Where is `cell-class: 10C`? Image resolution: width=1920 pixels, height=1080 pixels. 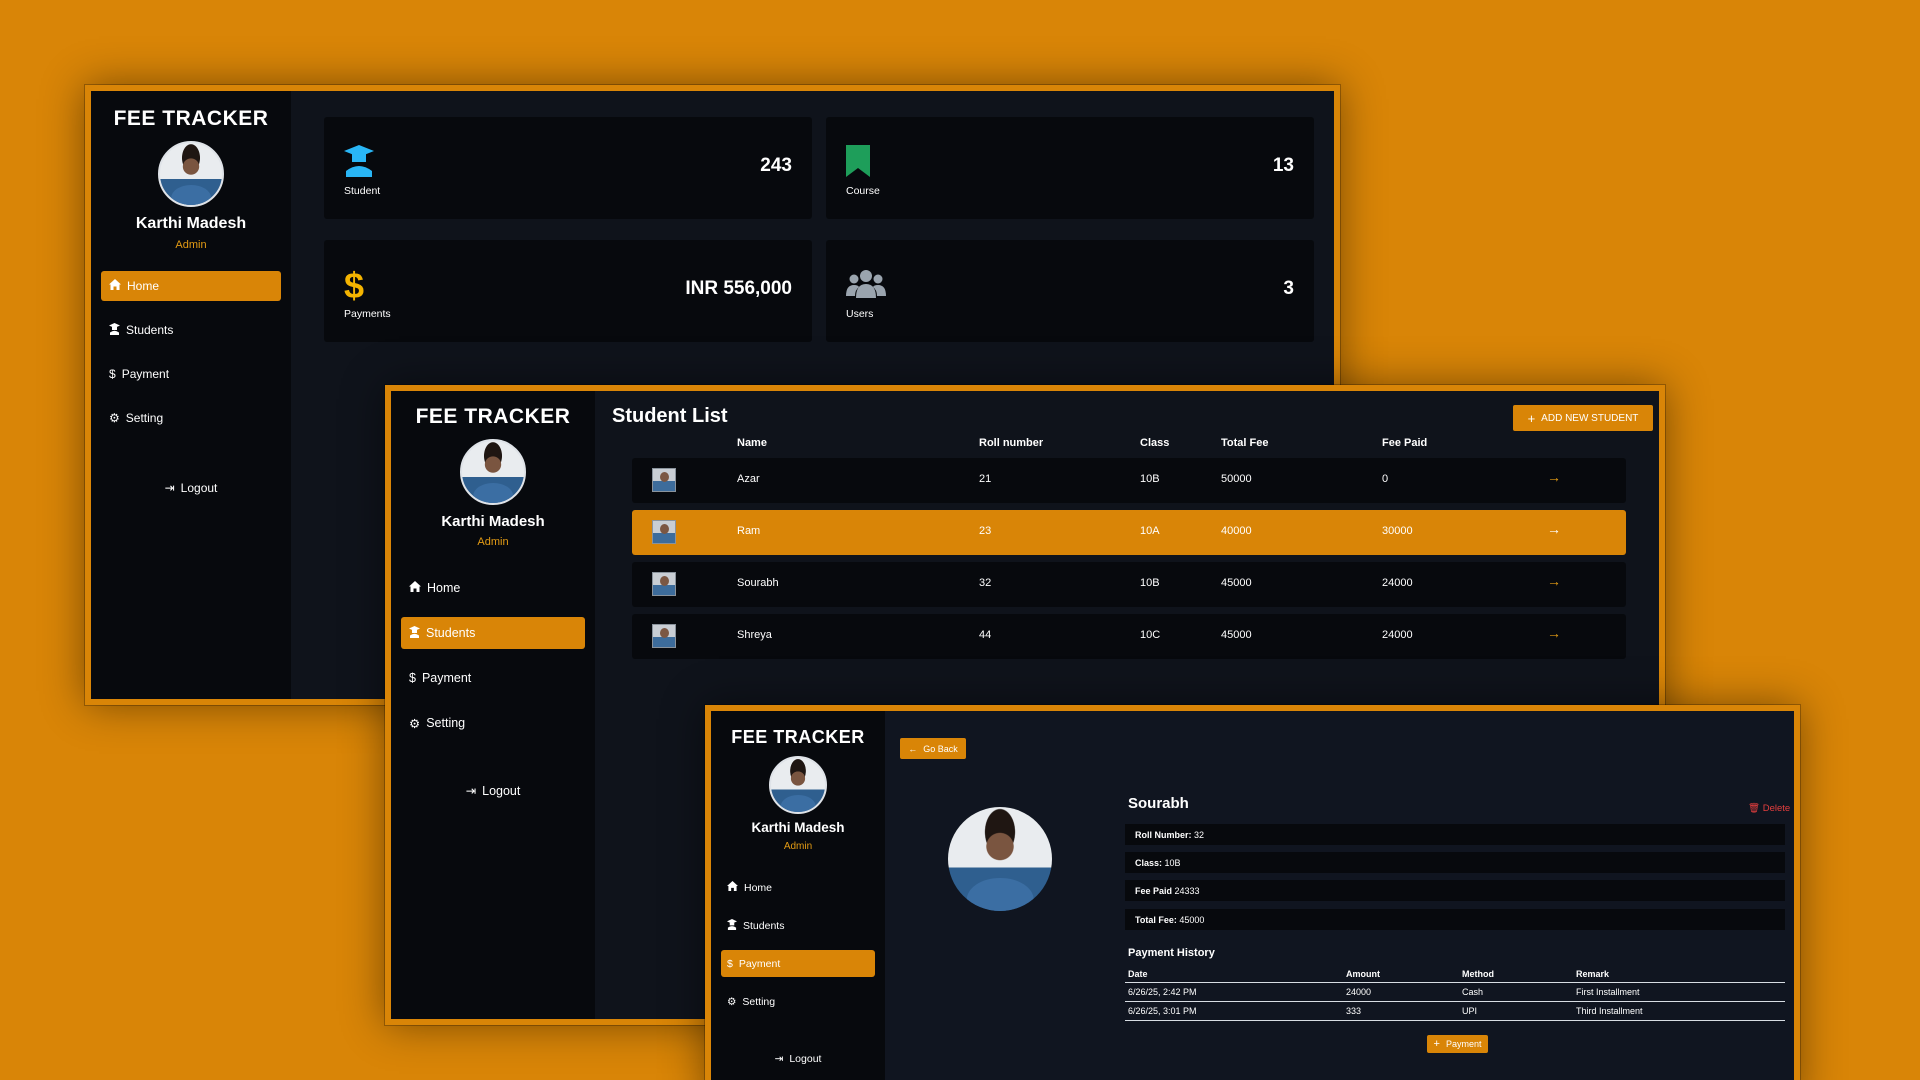 cell-class: 10C is located at coordinates (1150, 635).